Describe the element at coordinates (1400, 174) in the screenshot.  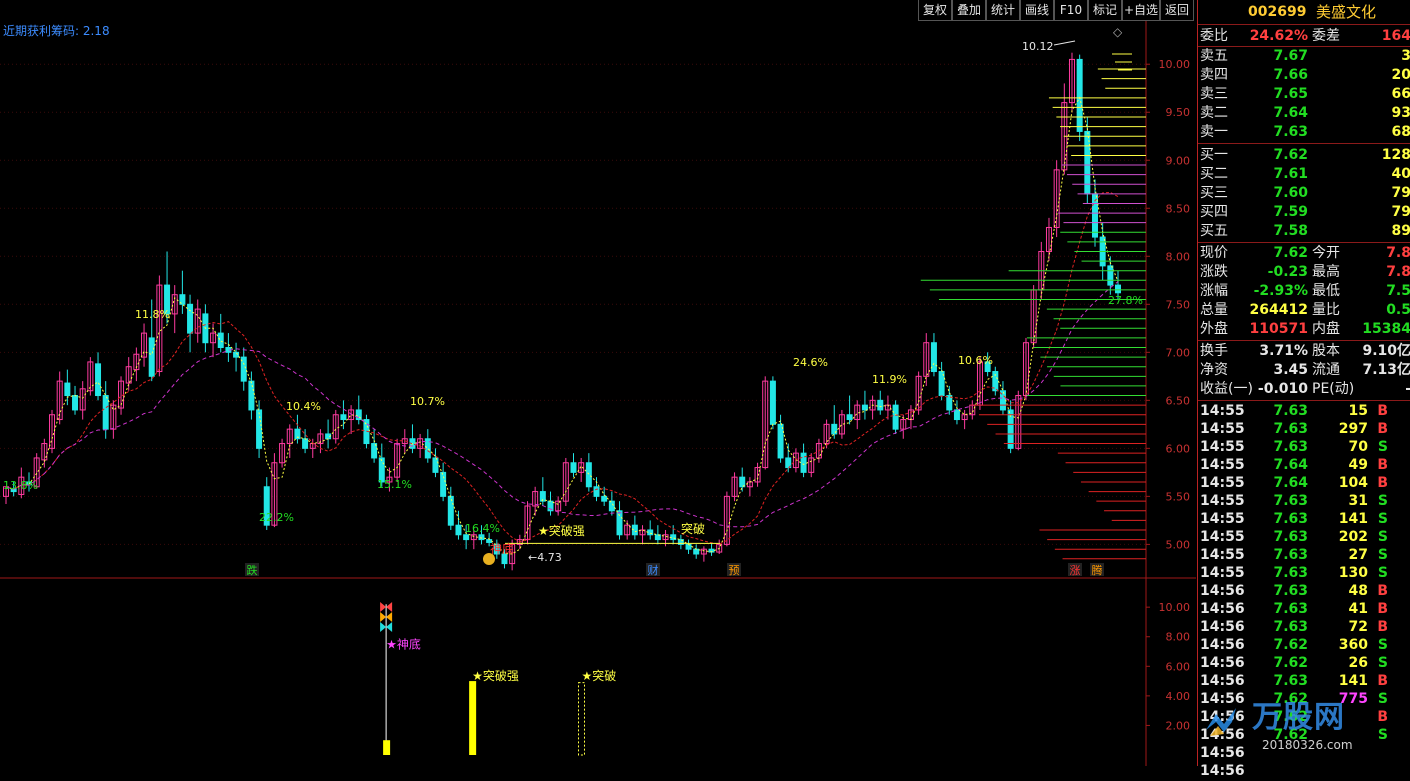
I see `bid-volume: 40` at that location.